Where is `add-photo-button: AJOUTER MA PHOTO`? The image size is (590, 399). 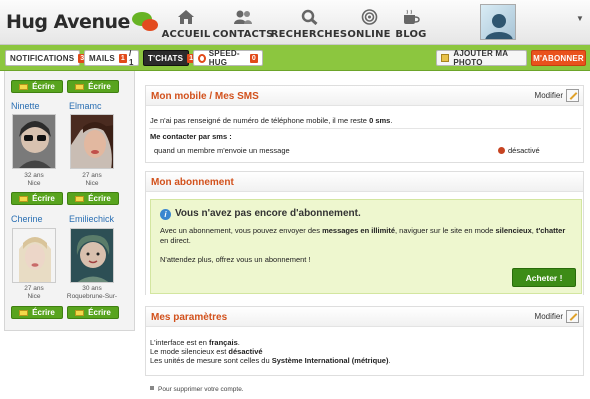
add-photo-button: AJOUTER MA PHOTO is located at coordinates (481, 58).